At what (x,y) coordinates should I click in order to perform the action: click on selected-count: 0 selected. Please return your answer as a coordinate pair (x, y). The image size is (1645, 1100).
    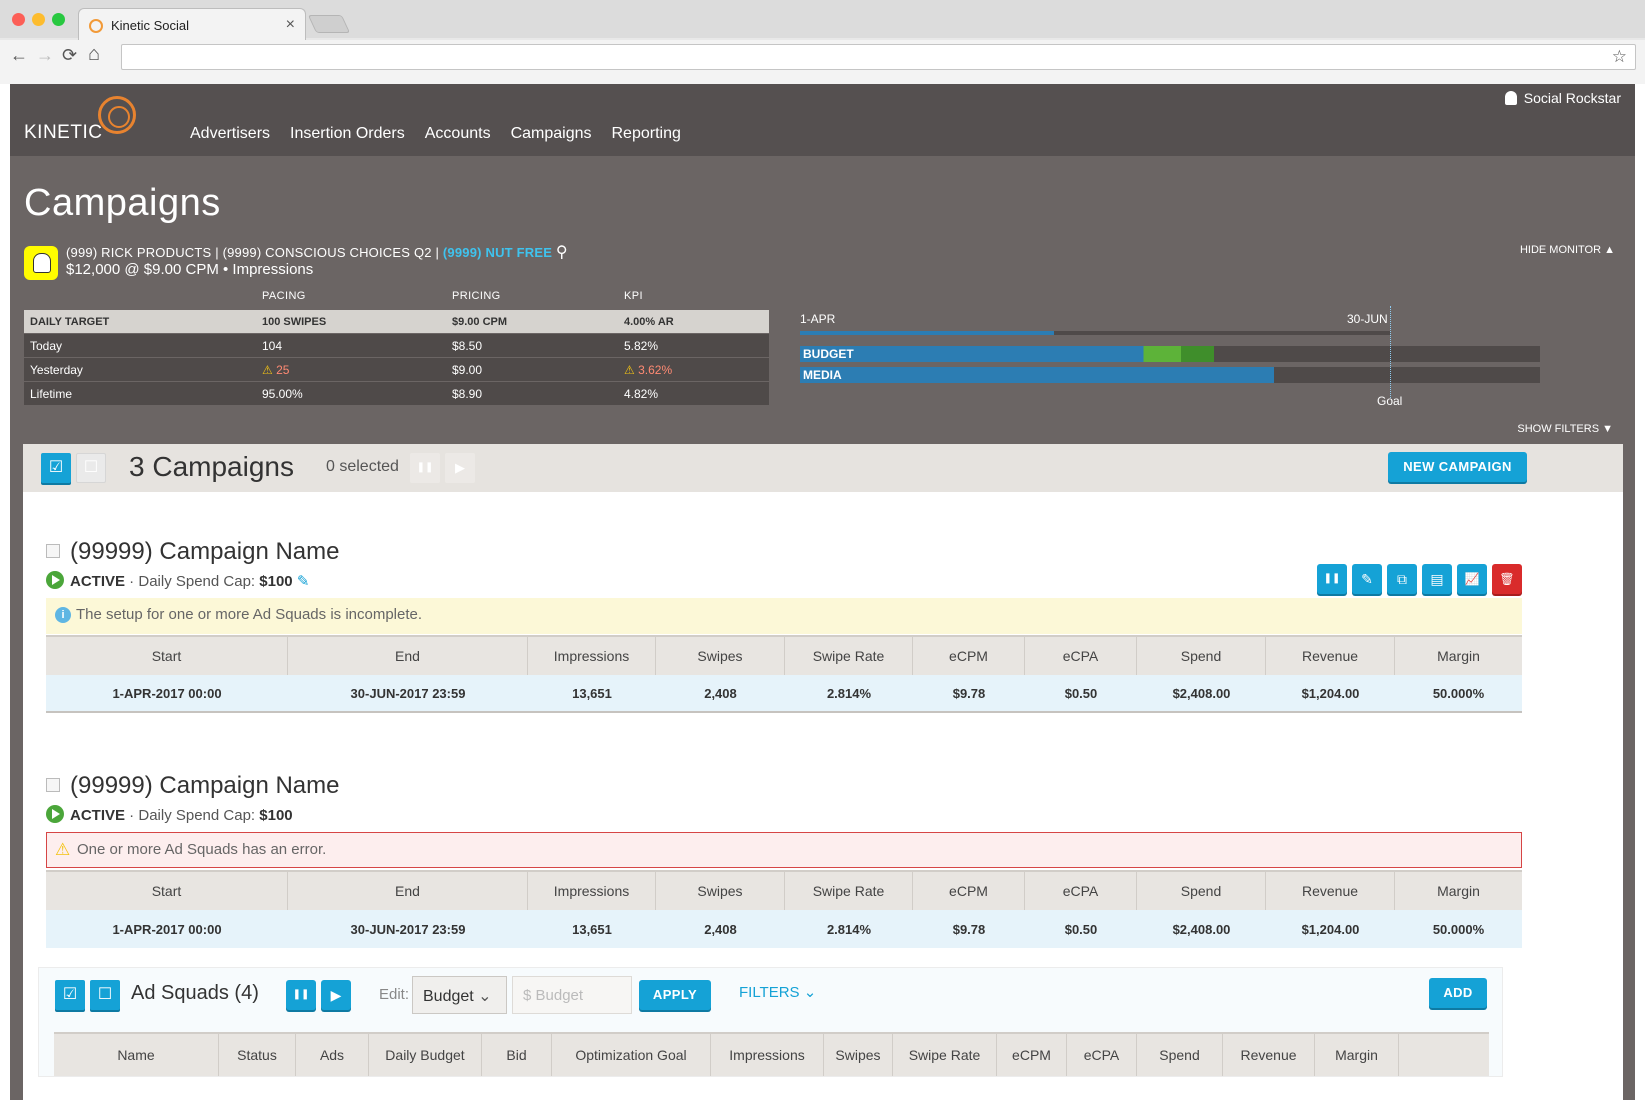
    Looking at the image, I should click on (362, 466).